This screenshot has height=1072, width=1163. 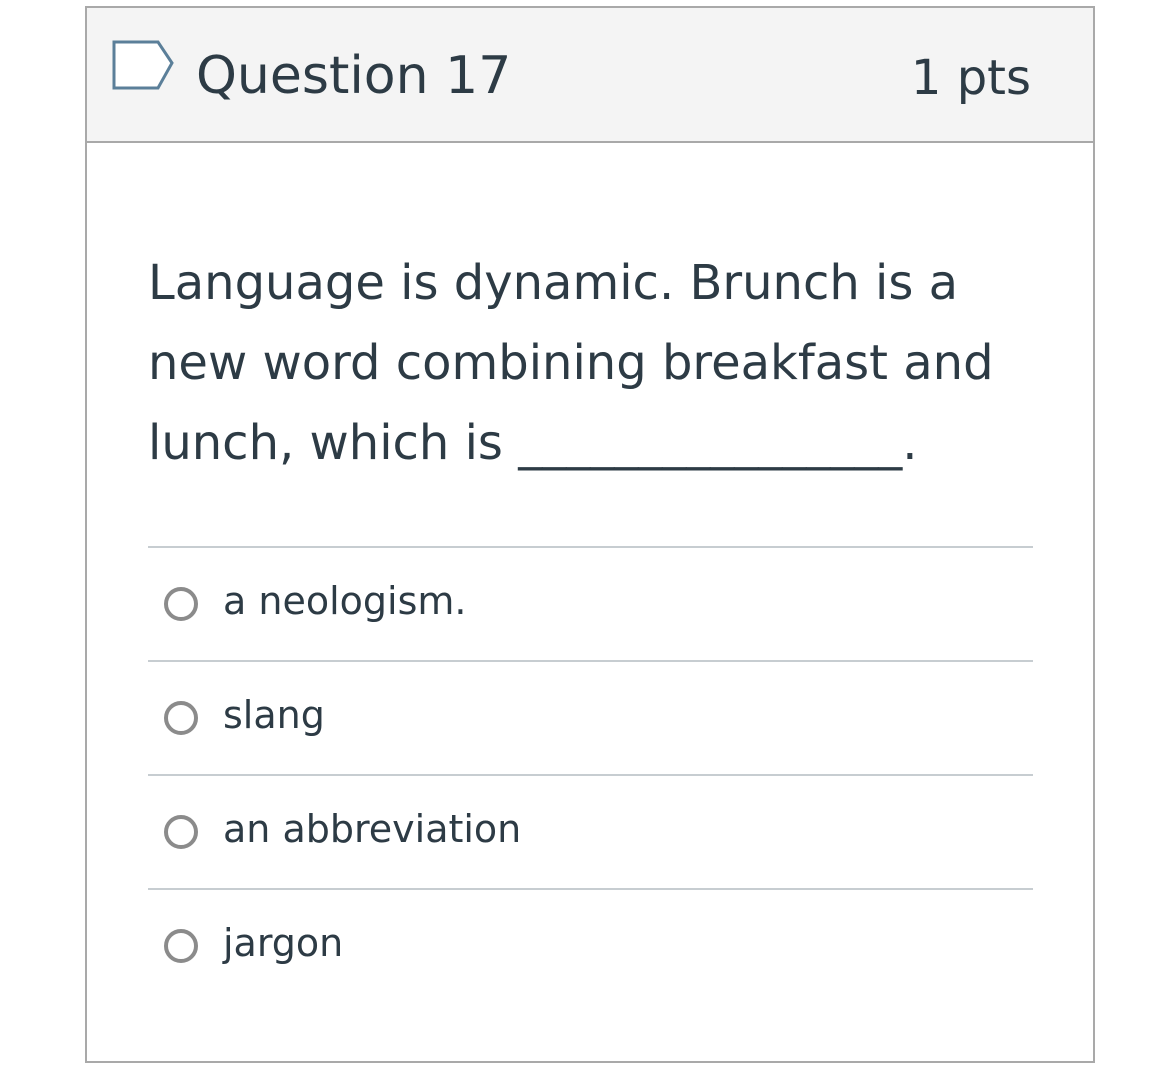 I want to click on answer-label: a neologism., so click(x=344, y=601).